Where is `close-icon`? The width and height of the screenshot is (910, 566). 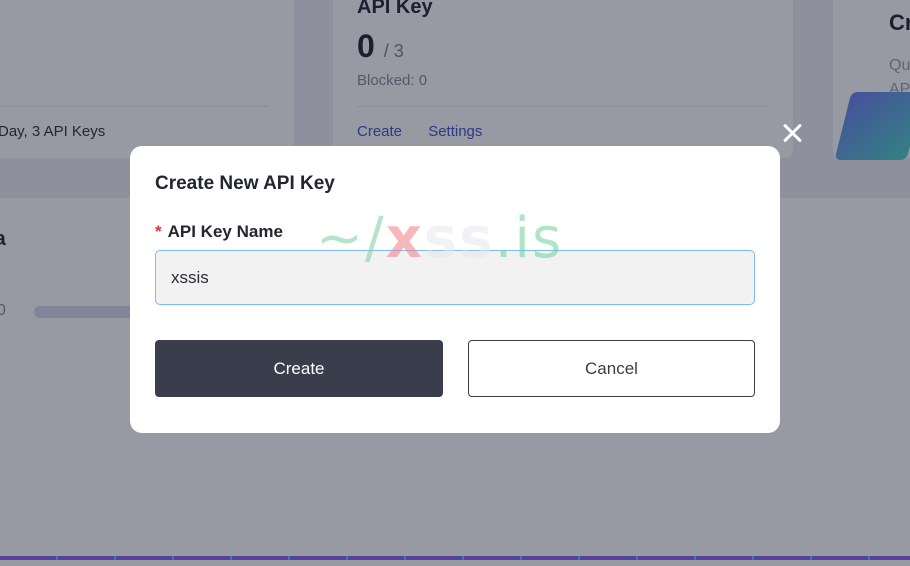
close-icon is located at coordinates (793, 133).